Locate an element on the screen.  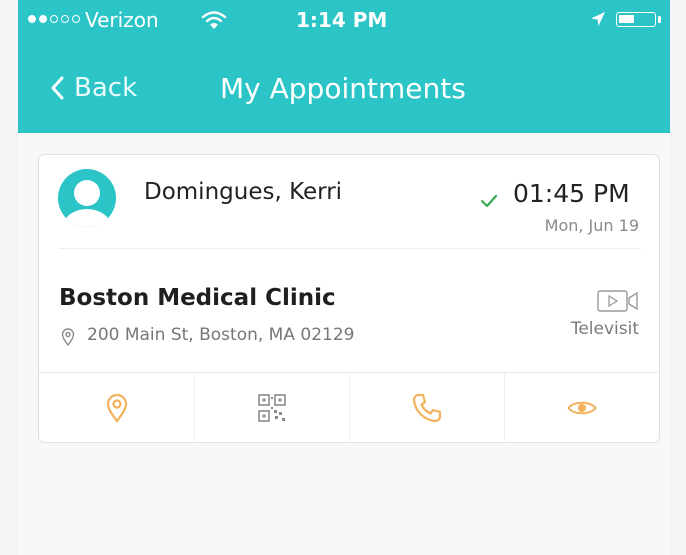
qr-code-button is located at coordinates (271, 408).